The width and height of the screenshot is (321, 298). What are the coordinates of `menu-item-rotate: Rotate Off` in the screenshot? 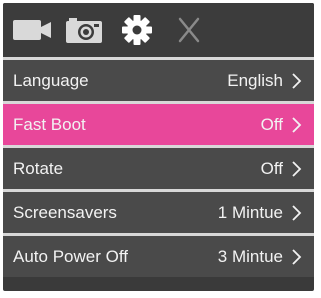 It's located at (158, 167).